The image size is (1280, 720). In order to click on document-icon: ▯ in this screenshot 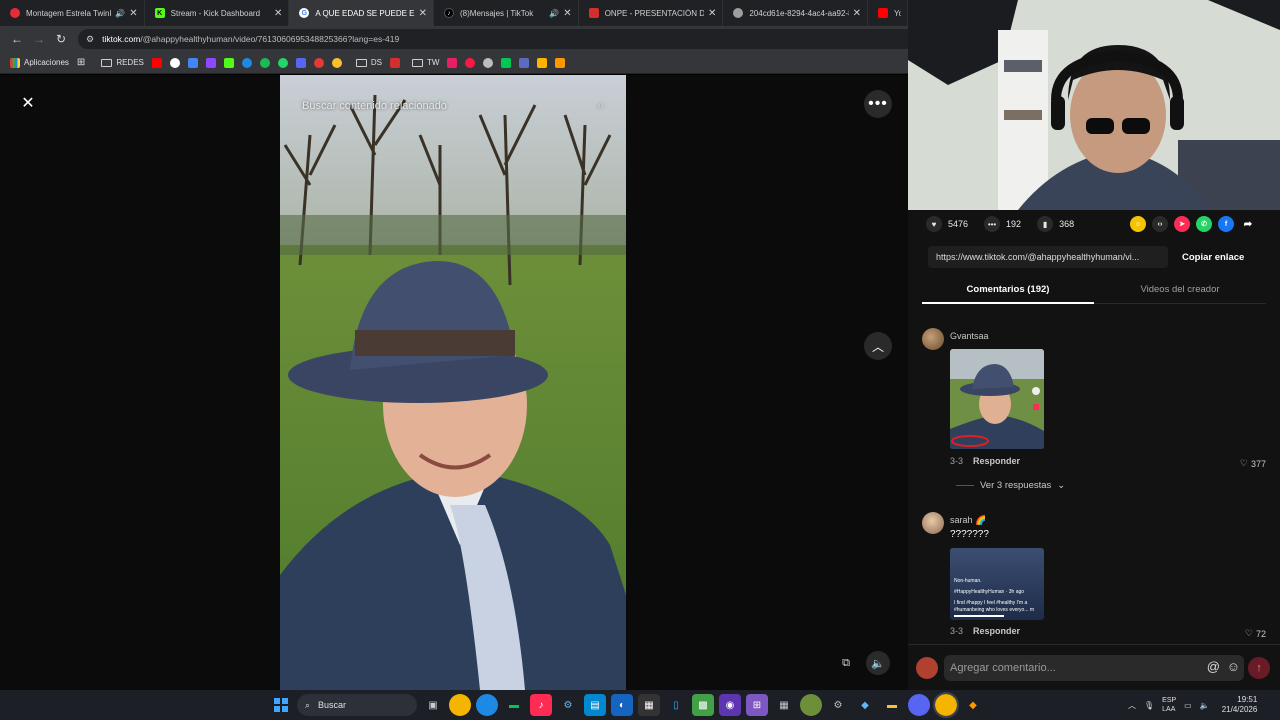, I will do `click(676, 705)`.